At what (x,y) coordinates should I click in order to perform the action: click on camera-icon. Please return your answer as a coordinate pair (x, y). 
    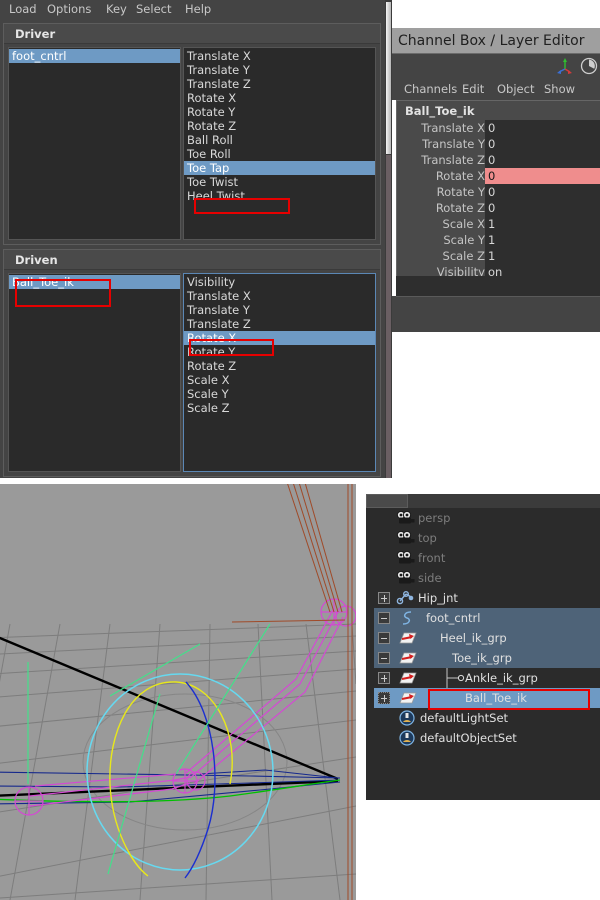
    Looking at the image, I should click on (406, 538).